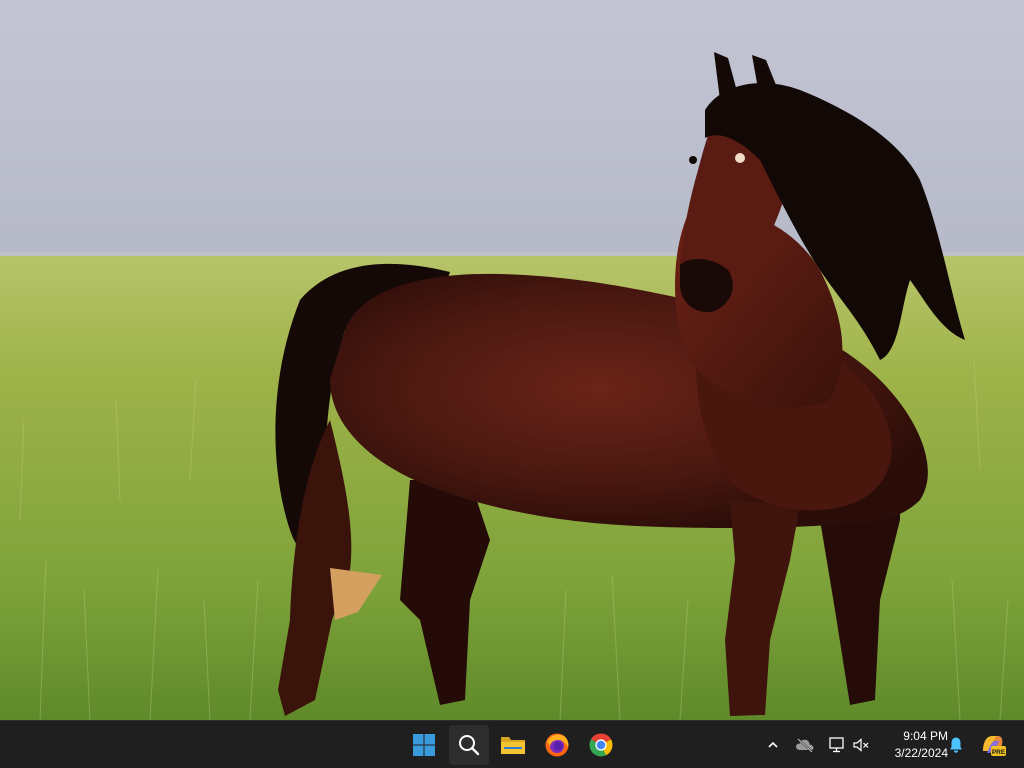 This screenshot has width=1024, height=768. I want to click on firefox-button, so click(557, 745).